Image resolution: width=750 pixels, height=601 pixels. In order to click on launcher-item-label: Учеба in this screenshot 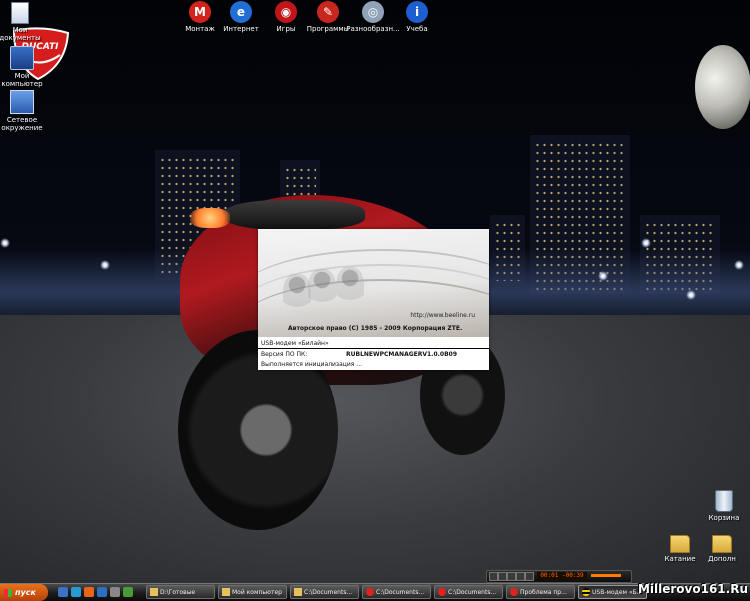, I will do `click(417, 29)`.